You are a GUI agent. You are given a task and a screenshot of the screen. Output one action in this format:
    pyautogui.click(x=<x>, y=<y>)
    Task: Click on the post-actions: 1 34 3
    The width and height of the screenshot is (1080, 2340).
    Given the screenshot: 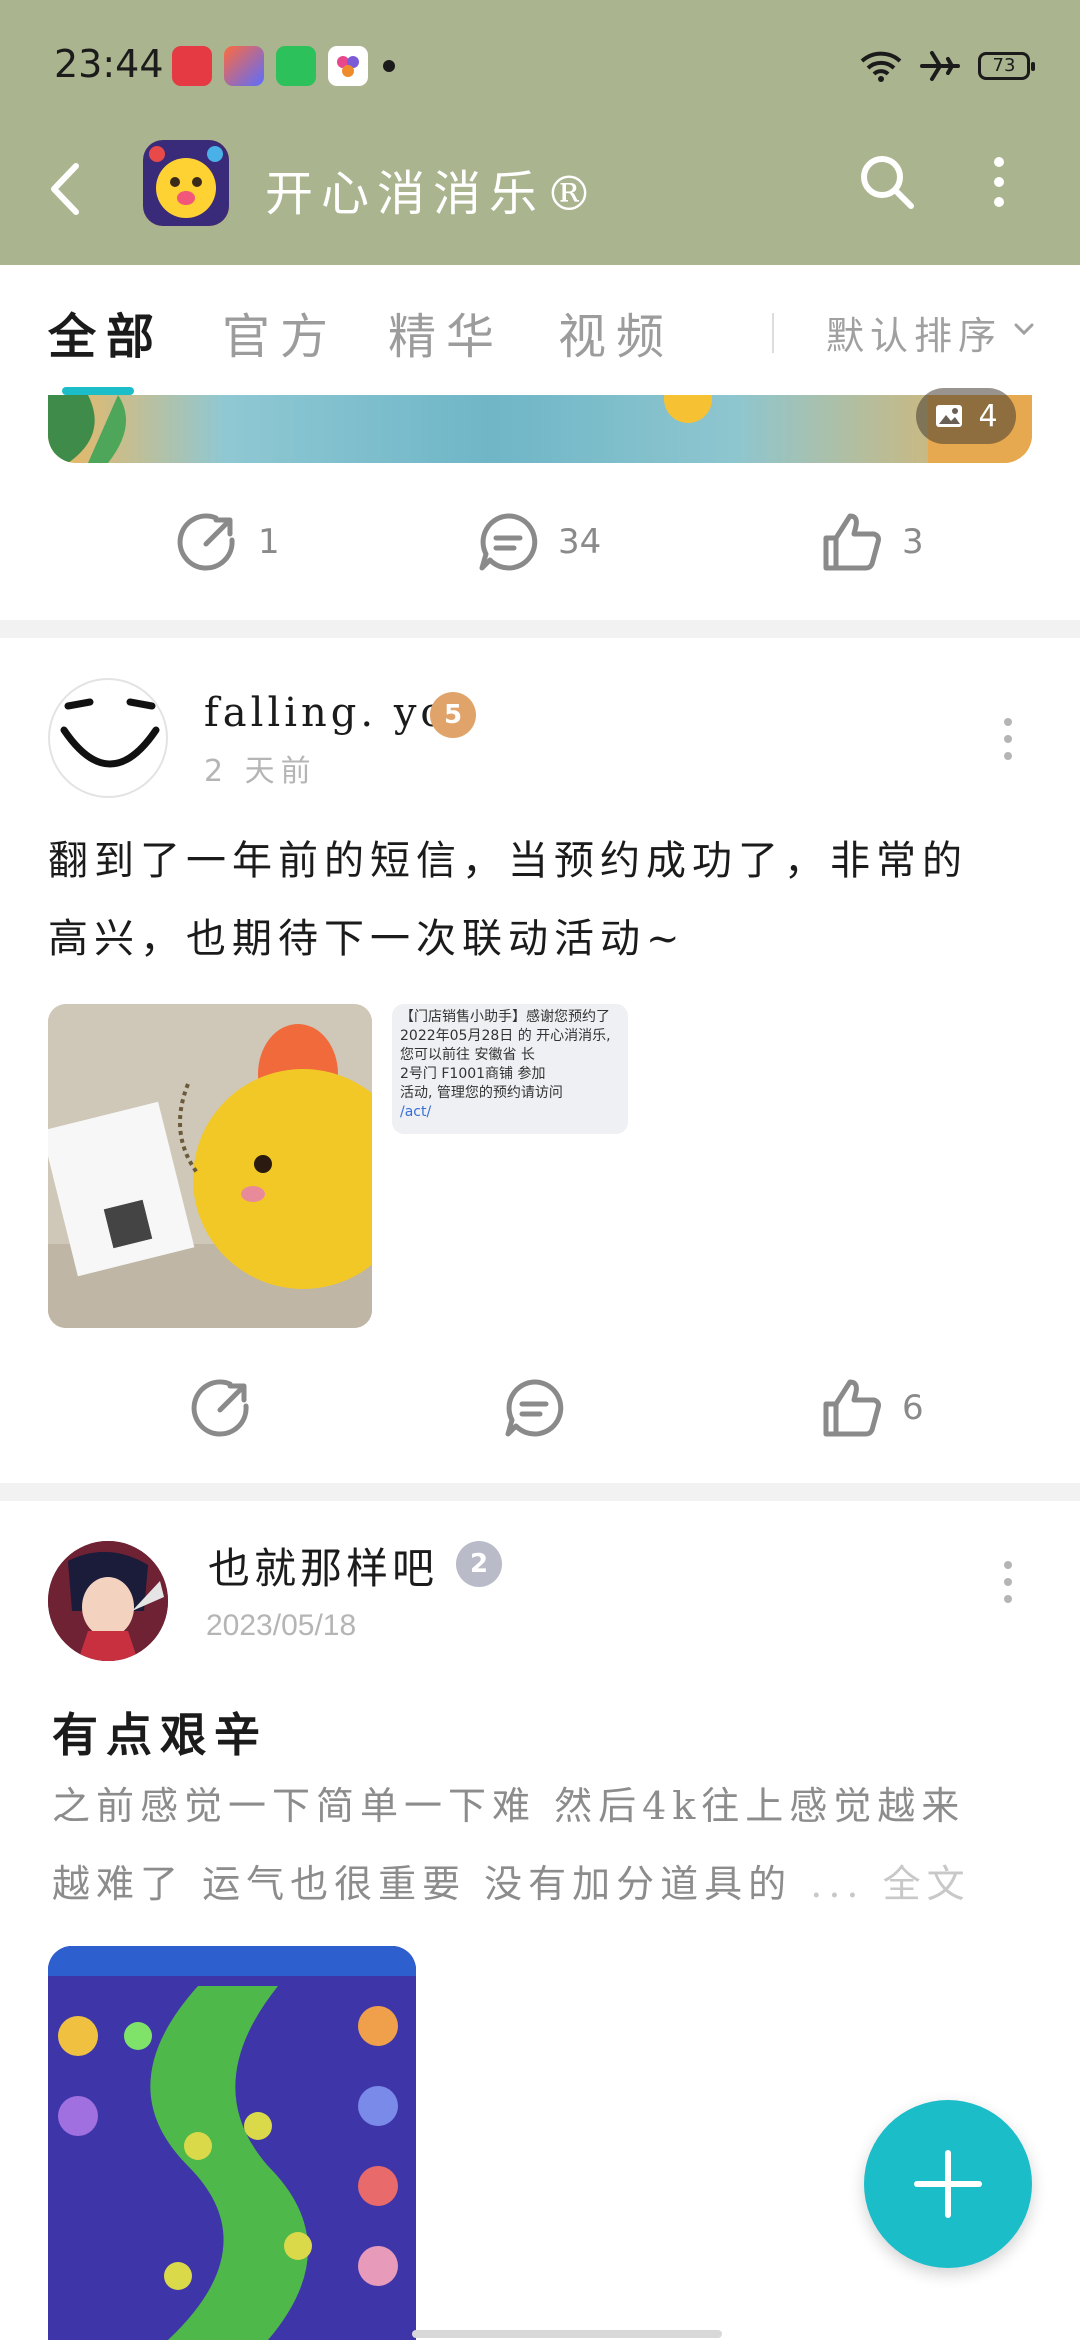 What is the action you would take?
    pyautogui.click(x=540, y=542)
    